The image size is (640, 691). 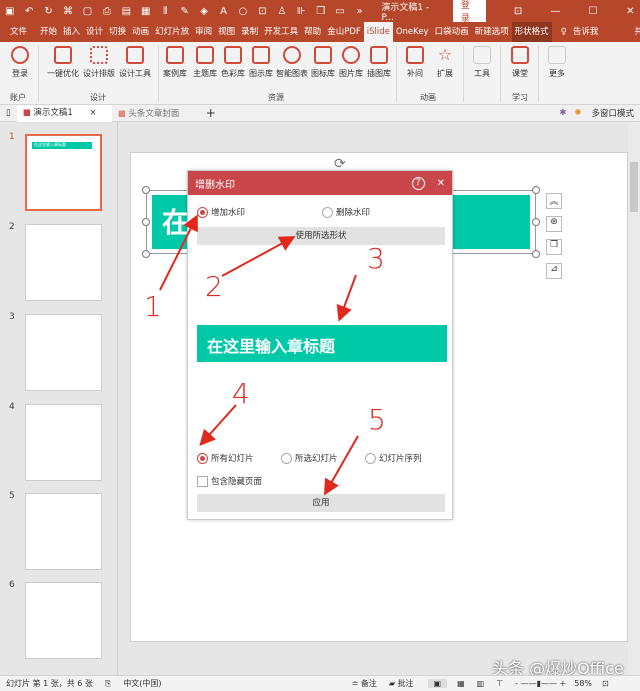 What do you see at coordinates (377, 419) in the screenshot?
I see `annotation-number-5: 5` at bounding box center [377, 419].